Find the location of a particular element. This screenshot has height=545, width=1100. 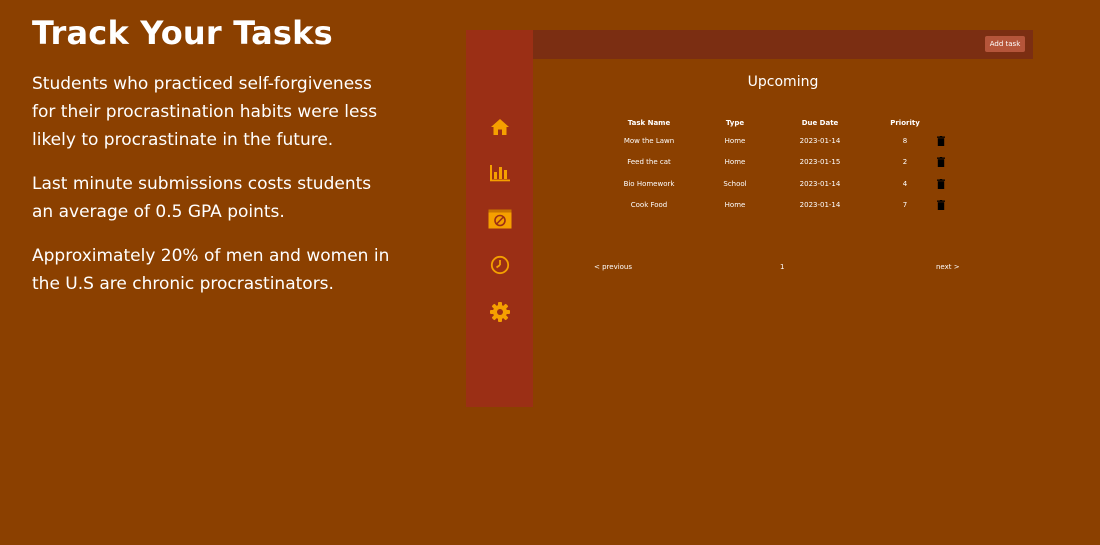

page-title: Track Your Tasks is located at coordinates (182, 33).